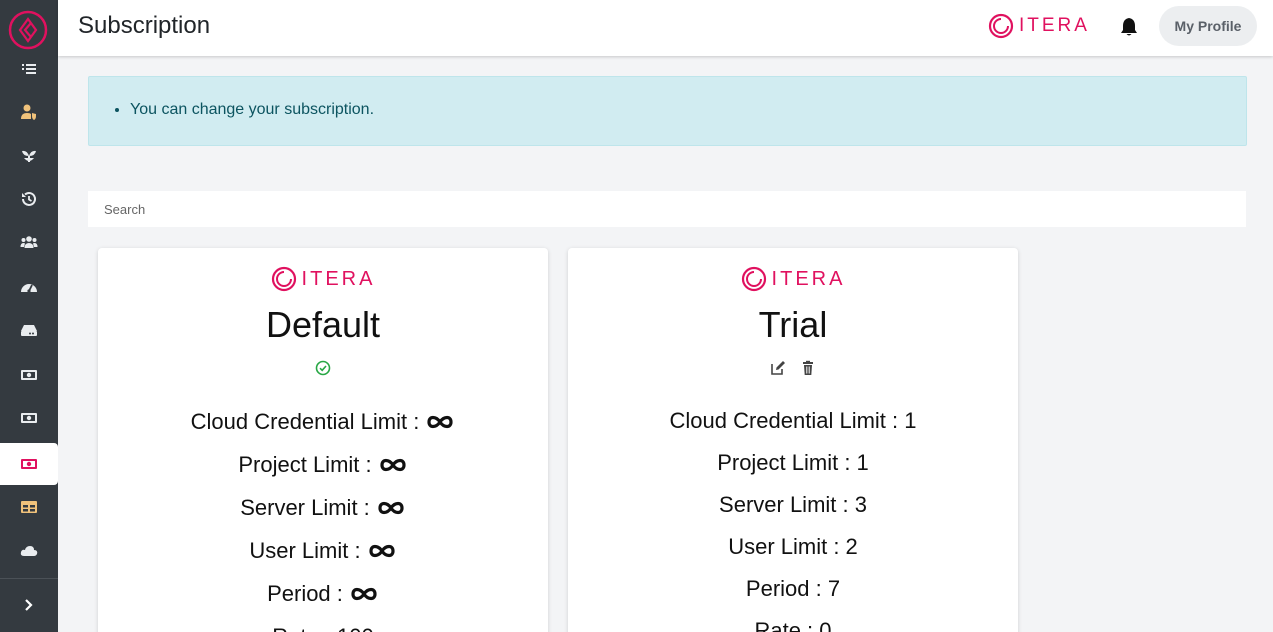 The height and width of the screenshot is (632, 1273). I want to click on edit-icon, so click(778, 368).